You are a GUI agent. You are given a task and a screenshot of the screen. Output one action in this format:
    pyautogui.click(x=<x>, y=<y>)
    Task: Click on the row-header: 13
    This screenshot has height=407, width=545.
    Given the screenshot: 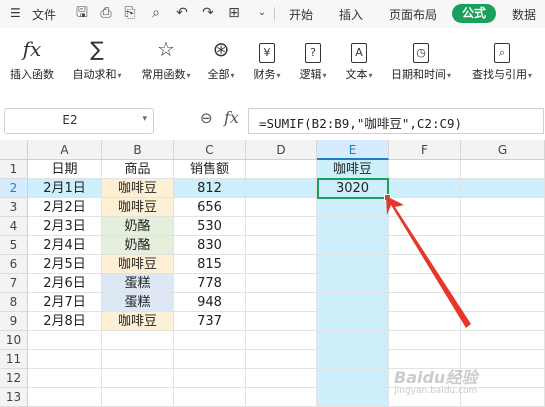 What is the action you would take?
    pyautogui.click(x=14, y=397)
    